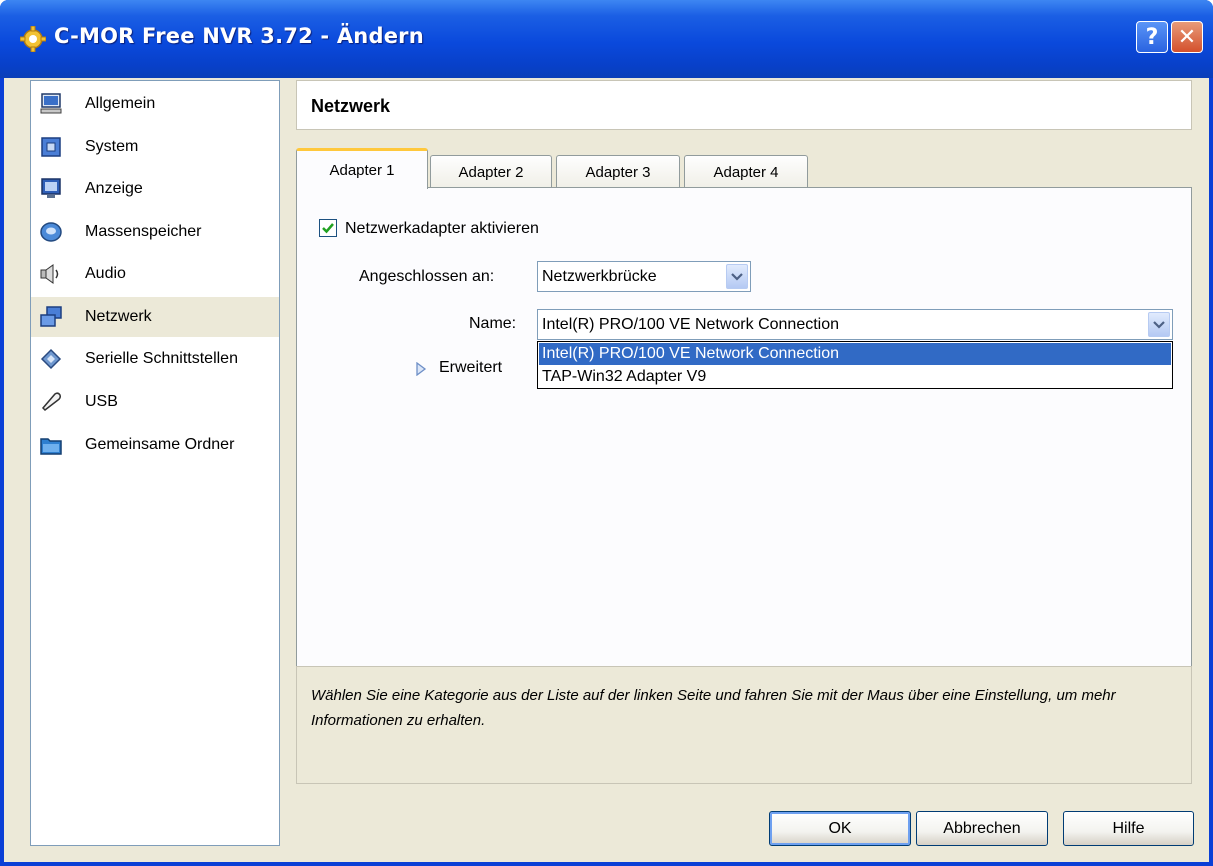 Image resolution: width=1213 pixels, height=866 pixels. I want to click on dropdown-option: Intel(R) PRO/100 VE Network Connection, so click(855, 354).